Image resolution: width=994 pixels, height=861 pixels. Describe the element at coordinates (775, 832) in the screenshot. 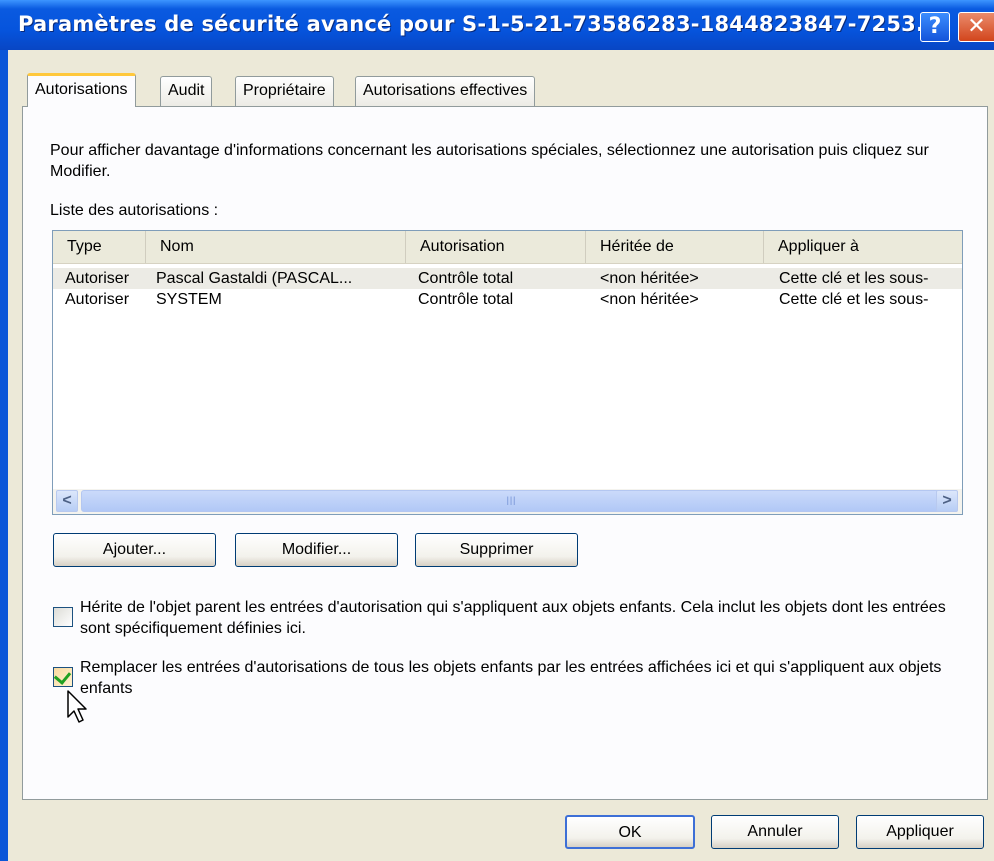

I see `cancel-button: Annuler` at that location.